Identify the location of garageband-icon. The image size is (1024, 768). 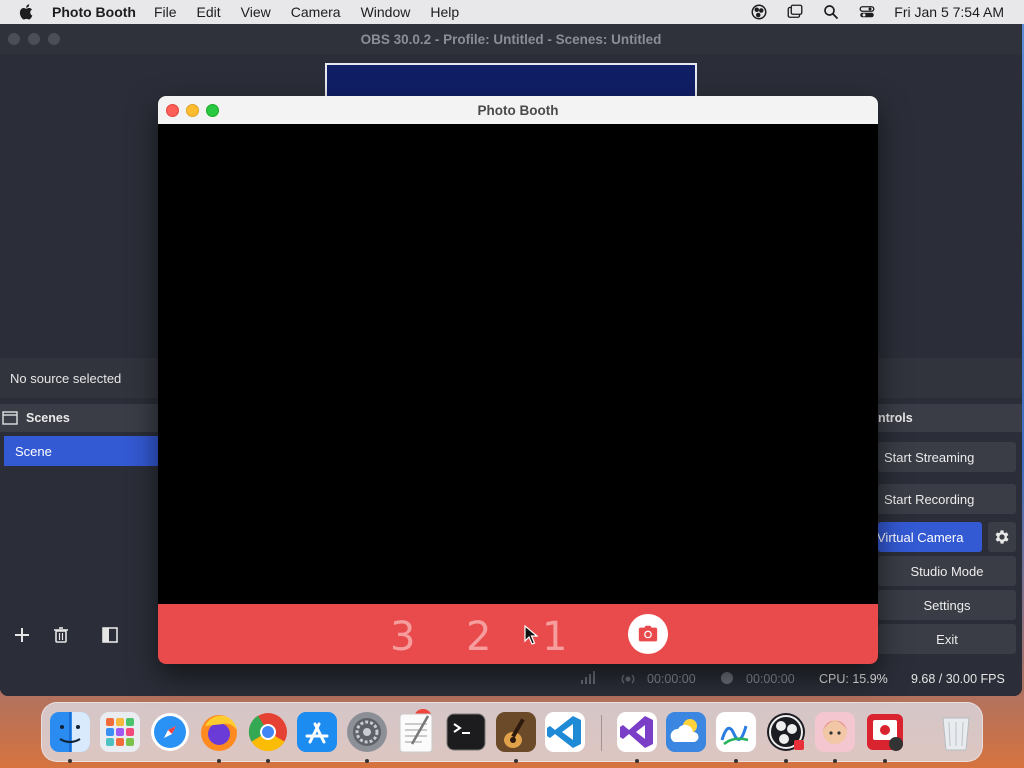
(516, 732).